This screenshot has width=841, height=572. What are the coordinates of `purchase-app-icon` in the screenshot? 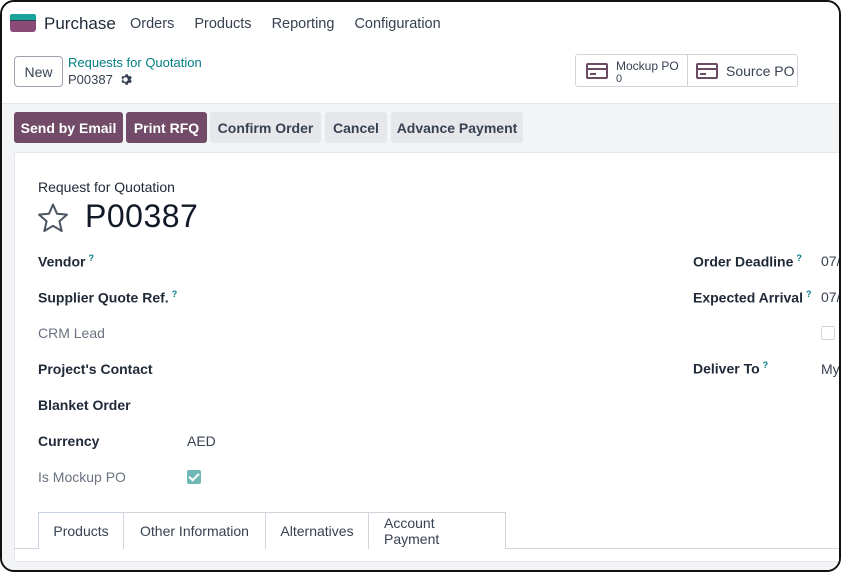 It's located at (23, 24).